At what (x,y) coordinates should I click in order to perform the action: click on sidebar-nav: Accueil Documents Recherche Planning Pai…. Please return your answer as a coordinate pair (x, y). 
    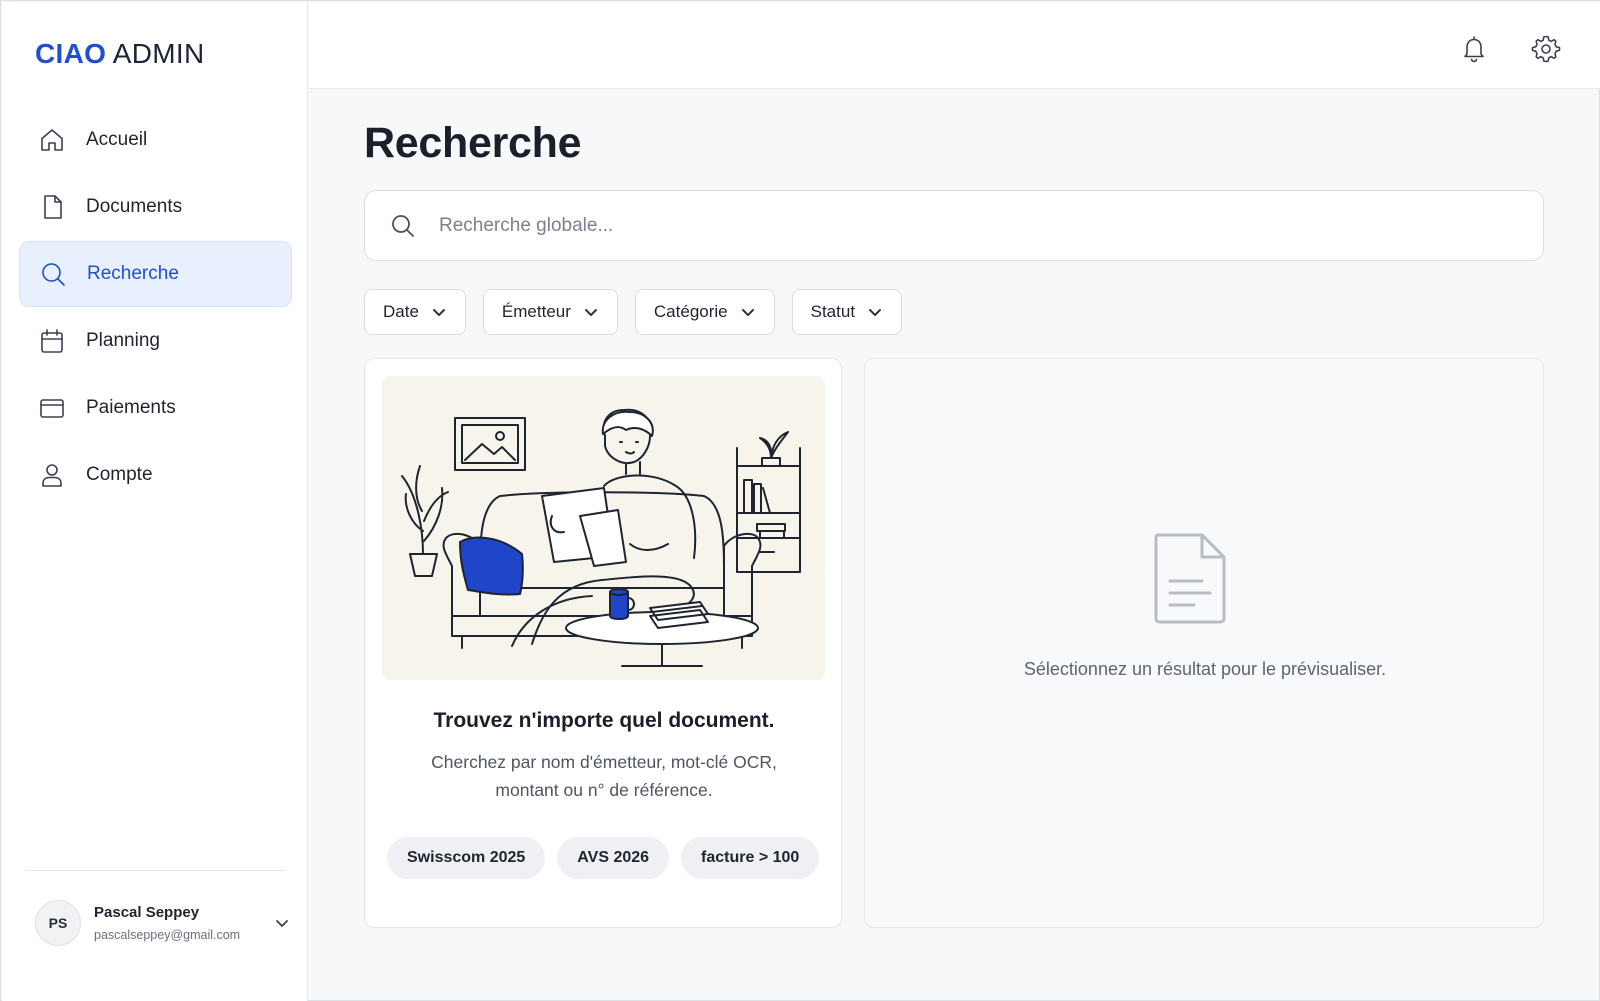
    Looking at the image, I should click on (155, 308).